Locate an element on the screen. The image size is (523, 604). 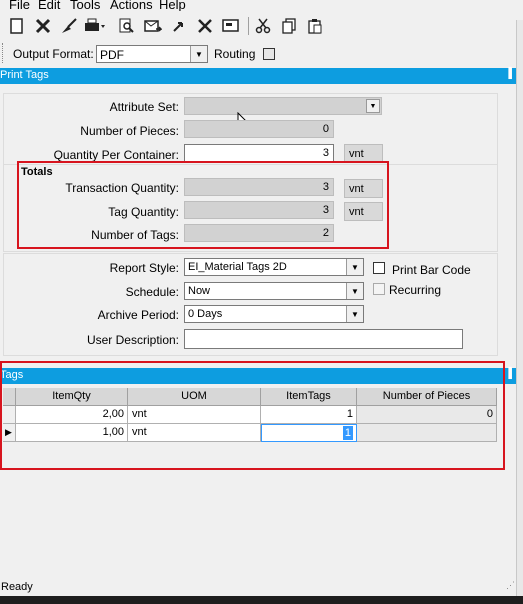
user-description-input is located at coordinates (323, 339).